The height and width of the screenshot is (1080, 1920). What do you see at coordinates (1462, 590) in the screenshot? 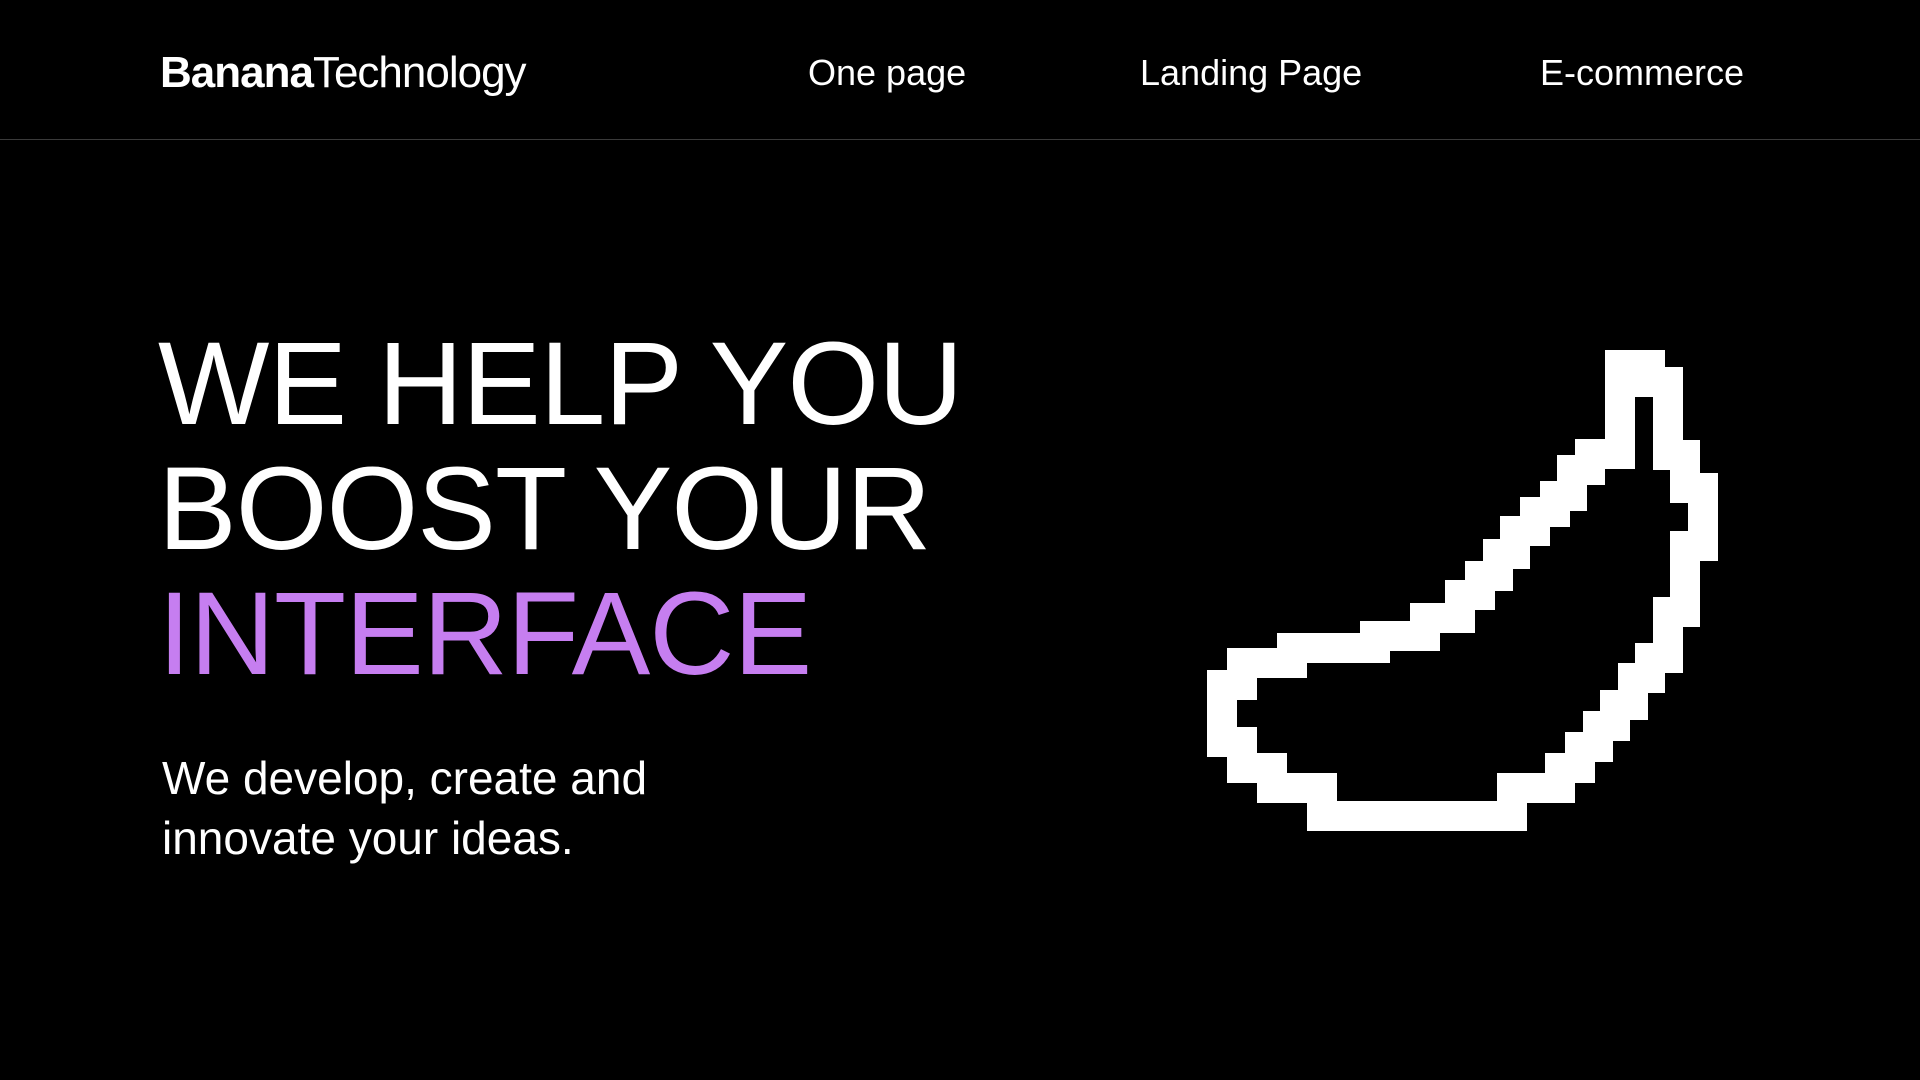
I see `pixel-banana-icon` at bounding box center [1462, 590].